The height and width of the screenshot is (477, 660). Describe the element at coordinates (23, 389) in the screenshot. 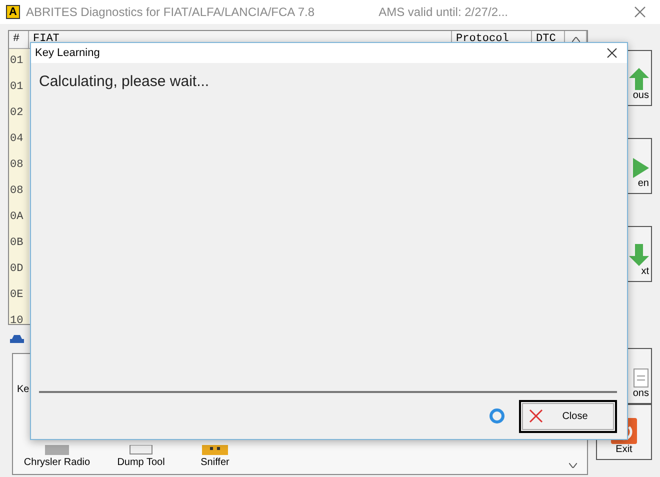

I see `panel-label: Ke` at that location.